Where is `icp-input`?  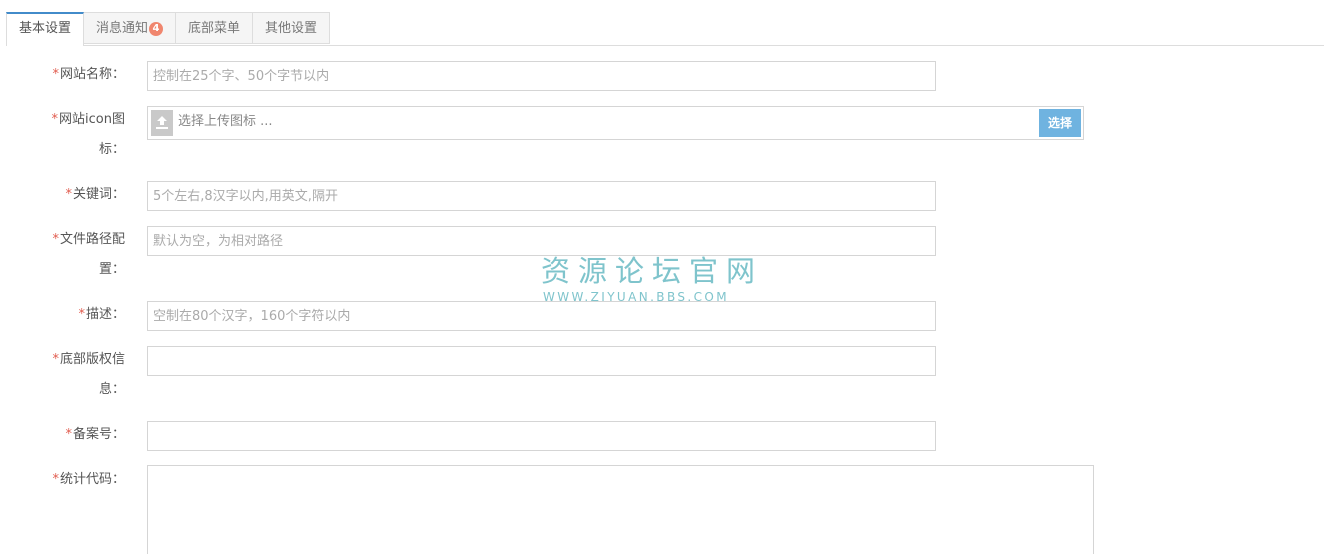 icp-input is located at coordinates (541, 436).